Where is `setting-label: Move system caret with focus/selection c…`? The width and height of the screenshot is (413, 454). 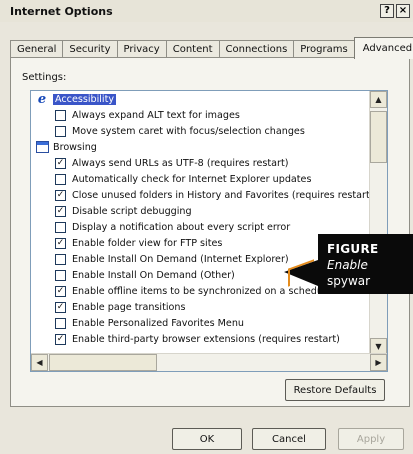
setting-label: Move system caret with focus/selection c… is located at coordinates (188, 131).